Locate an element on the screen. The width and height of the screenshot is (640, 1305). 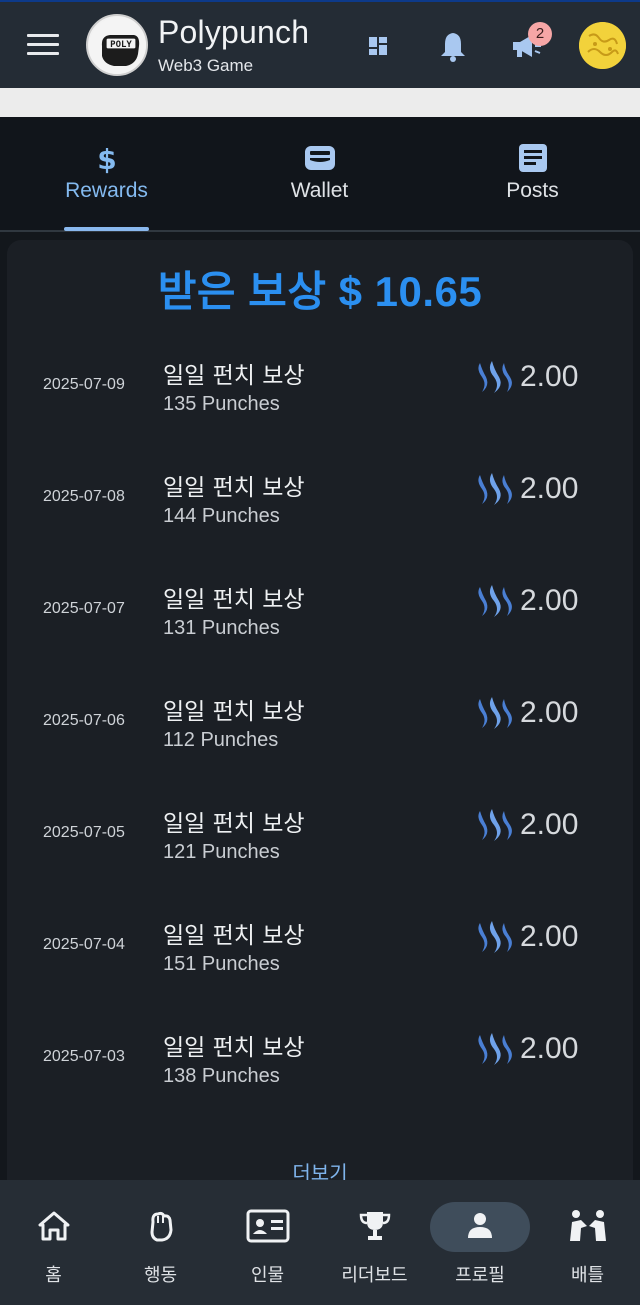
menu-icon is located at coordinates (43, 46).